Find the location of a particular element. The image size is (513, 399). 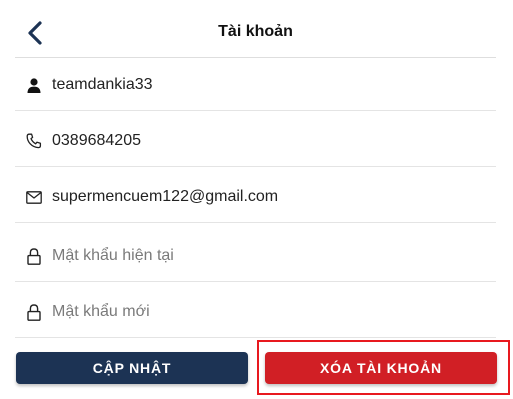

current-password-row is located at coordinates (255, 256).